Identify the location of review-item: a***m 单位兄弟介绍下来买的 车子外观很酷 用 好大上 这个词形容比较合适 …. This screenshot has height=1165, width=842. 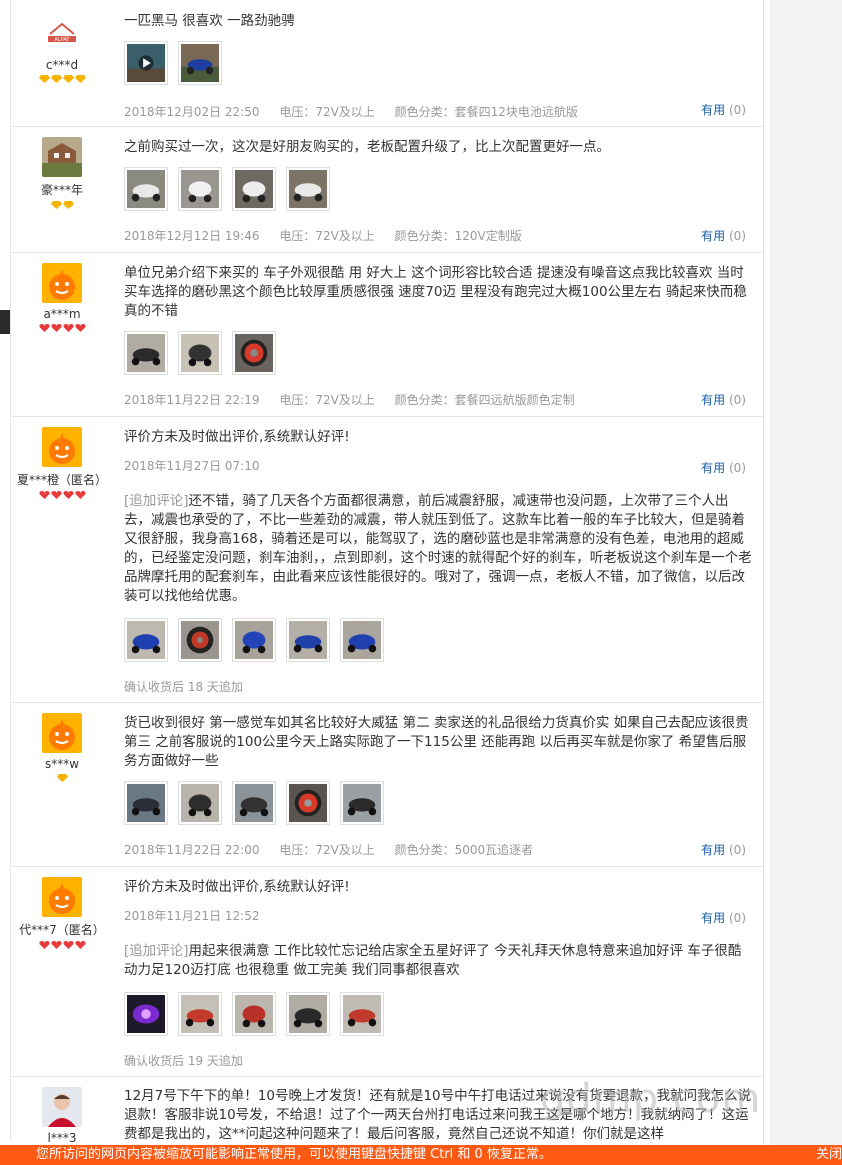
(388, 335).